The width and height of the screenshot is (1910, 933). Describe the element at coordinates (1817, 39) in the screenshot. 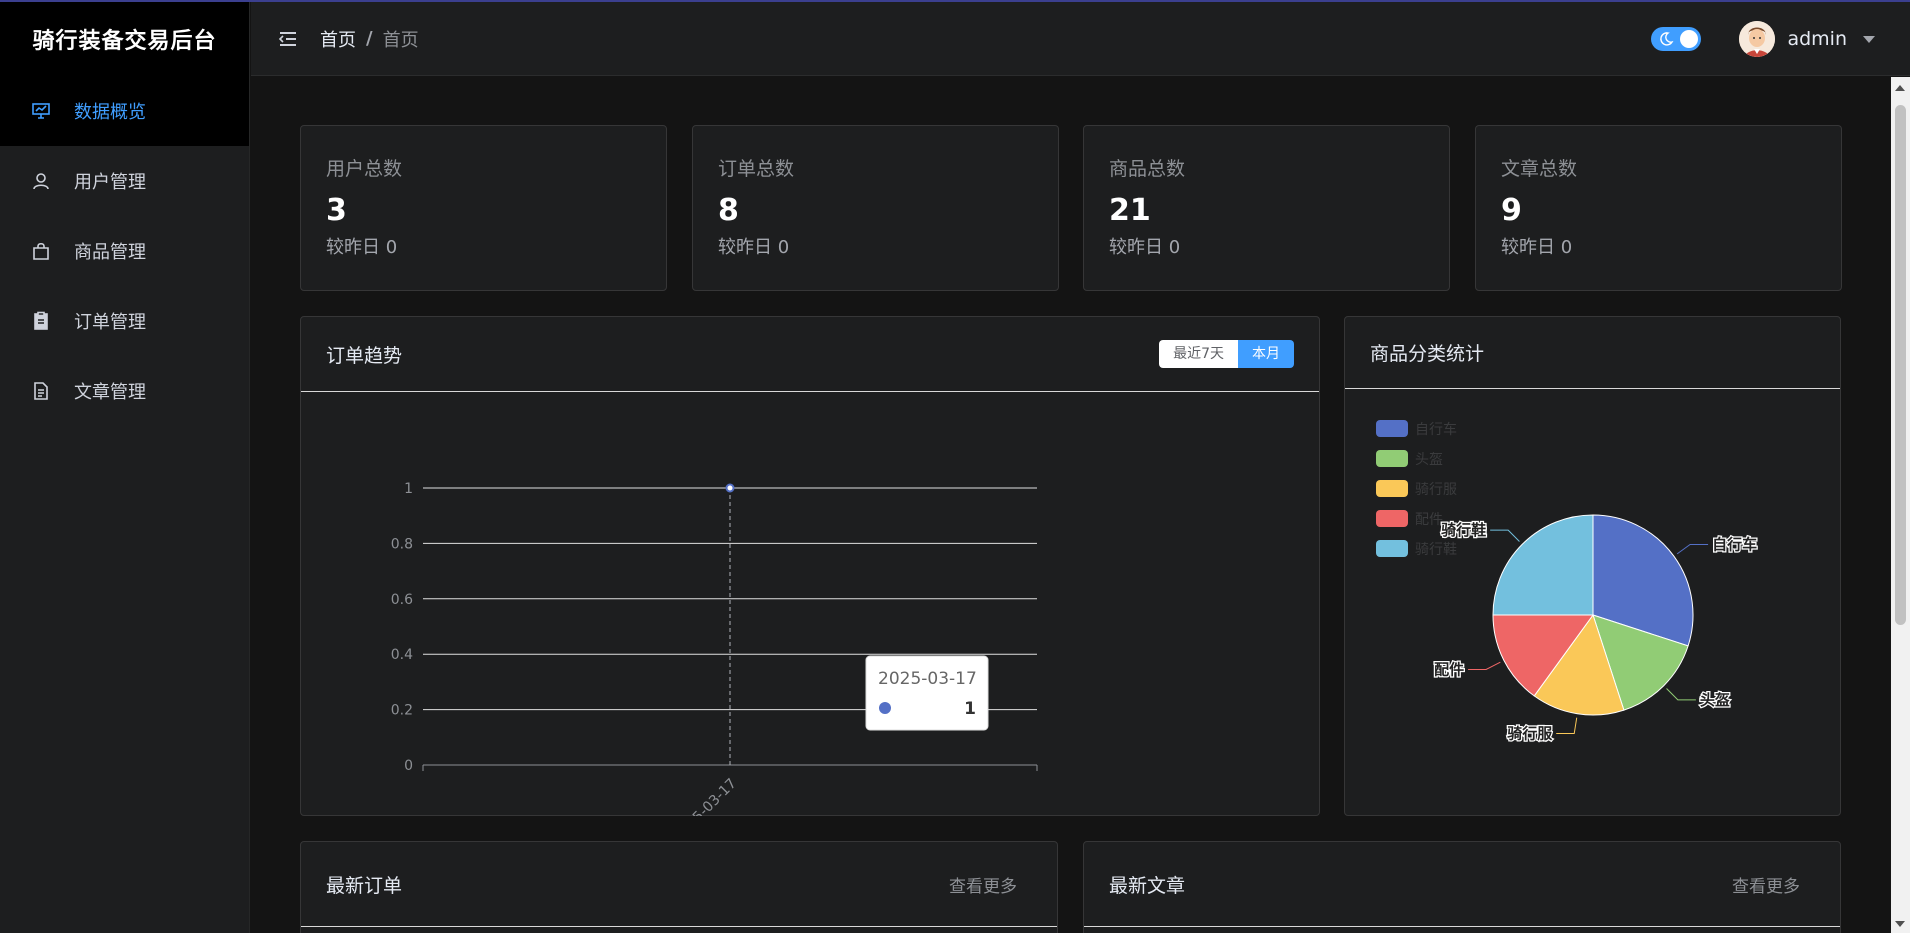

I see `user-name: admin` at that location.